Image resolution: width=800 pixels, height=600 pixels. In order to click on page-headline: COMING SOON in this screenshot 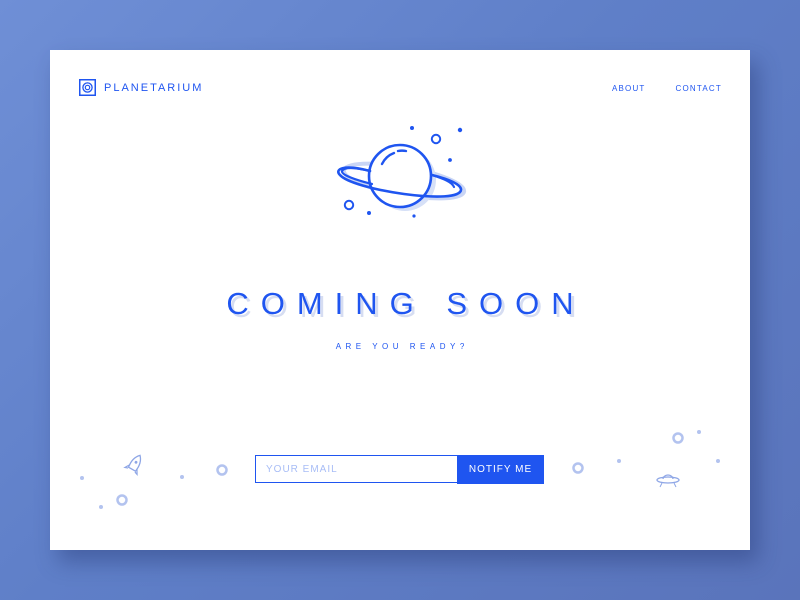, I will do `click(406, 303)`.